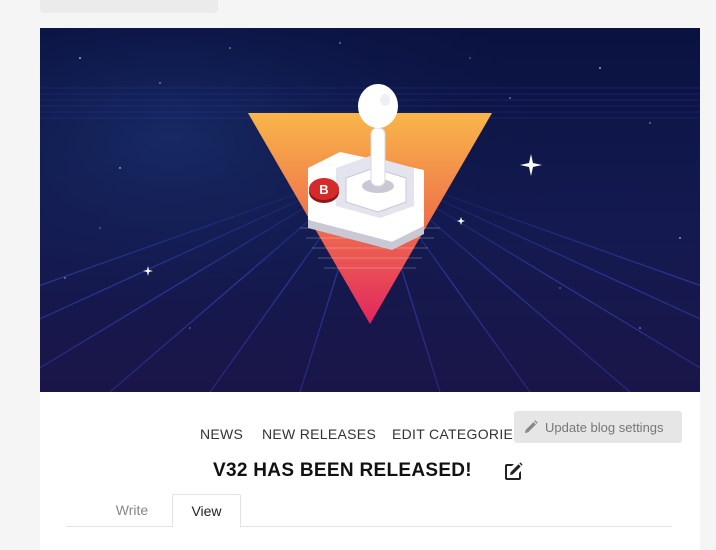 The image size is (716, 550). What do you see at coordinates (132, 510) in the screenshot?
I see `tab-write: Write` at bounding box center [132, 510].